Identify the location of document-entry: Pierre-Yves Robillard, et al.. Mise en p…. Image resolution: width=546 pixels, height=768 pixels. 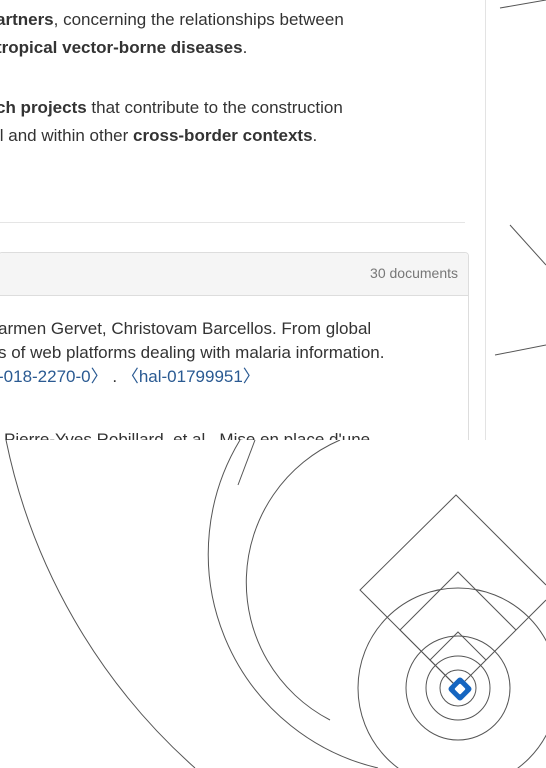
(187, 434).